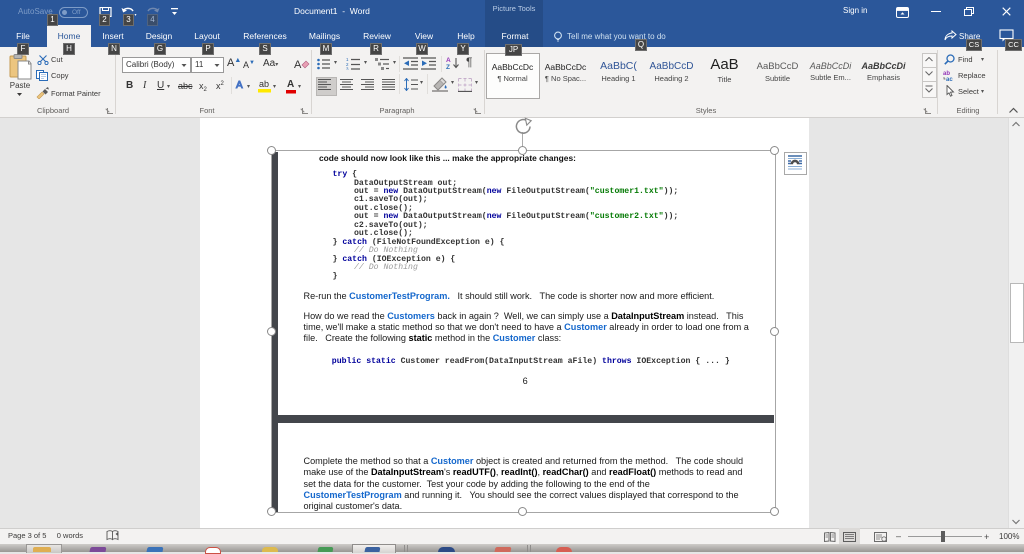 The width and height of the screenshot is (1024, 554). Describe the element at coordinates (347, 69) in the screenshot. I see `svg-text: 3` at that location.